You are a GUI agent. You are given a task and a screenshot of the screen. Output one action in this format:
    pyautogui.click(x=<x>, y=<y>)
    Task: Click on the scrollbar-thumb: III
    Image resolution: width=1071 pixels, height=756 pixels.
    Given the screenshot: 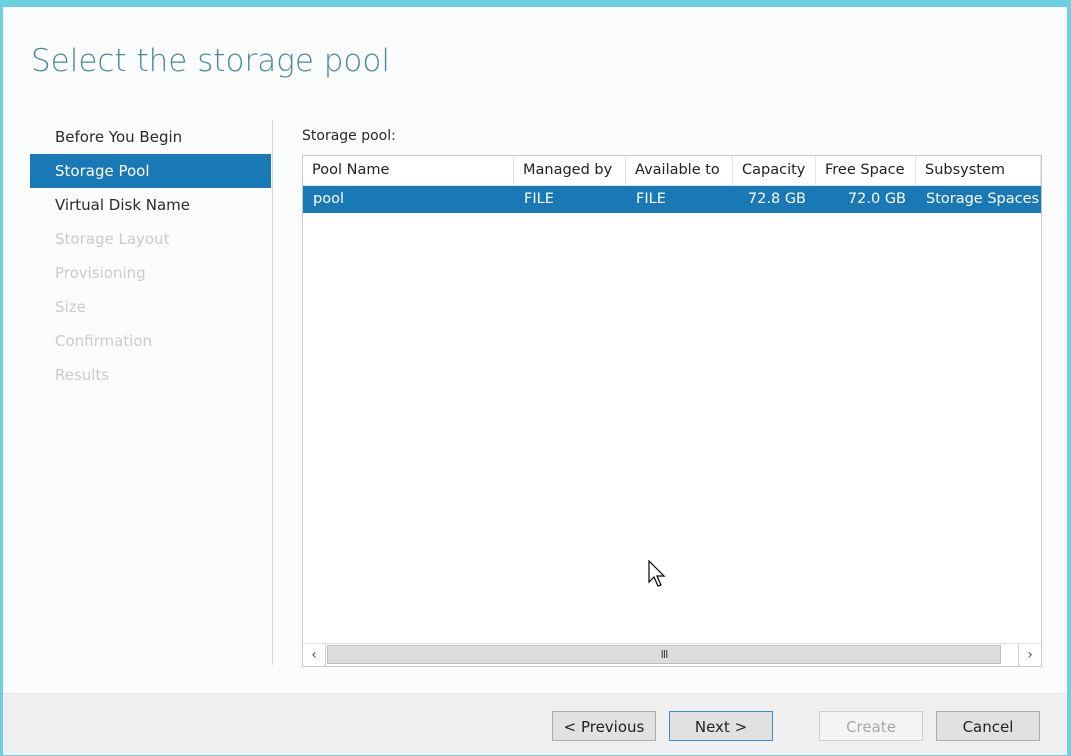 What is the action you would take?
    pyautogui.click(x=664, y=654)
    